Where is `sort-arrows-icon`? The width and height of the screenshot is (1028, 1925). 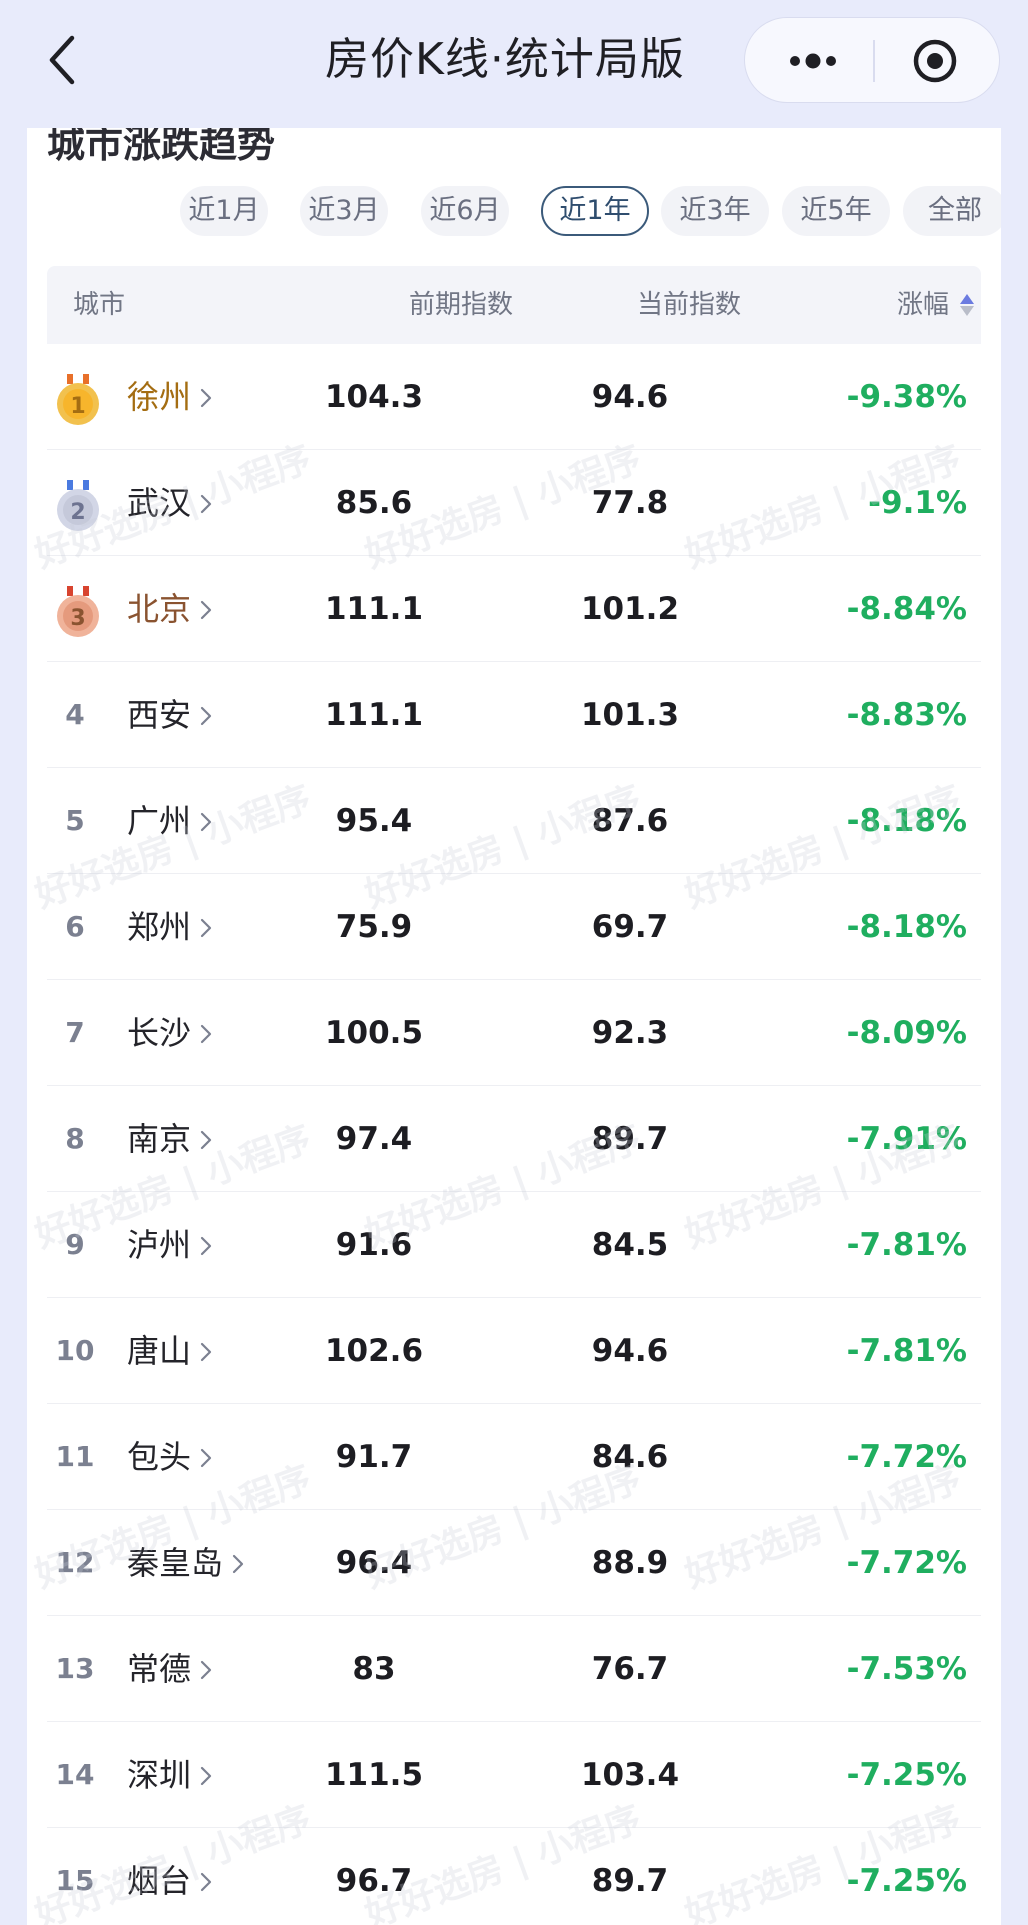
sort-arrows-icon is located at coordinates (967, 305).